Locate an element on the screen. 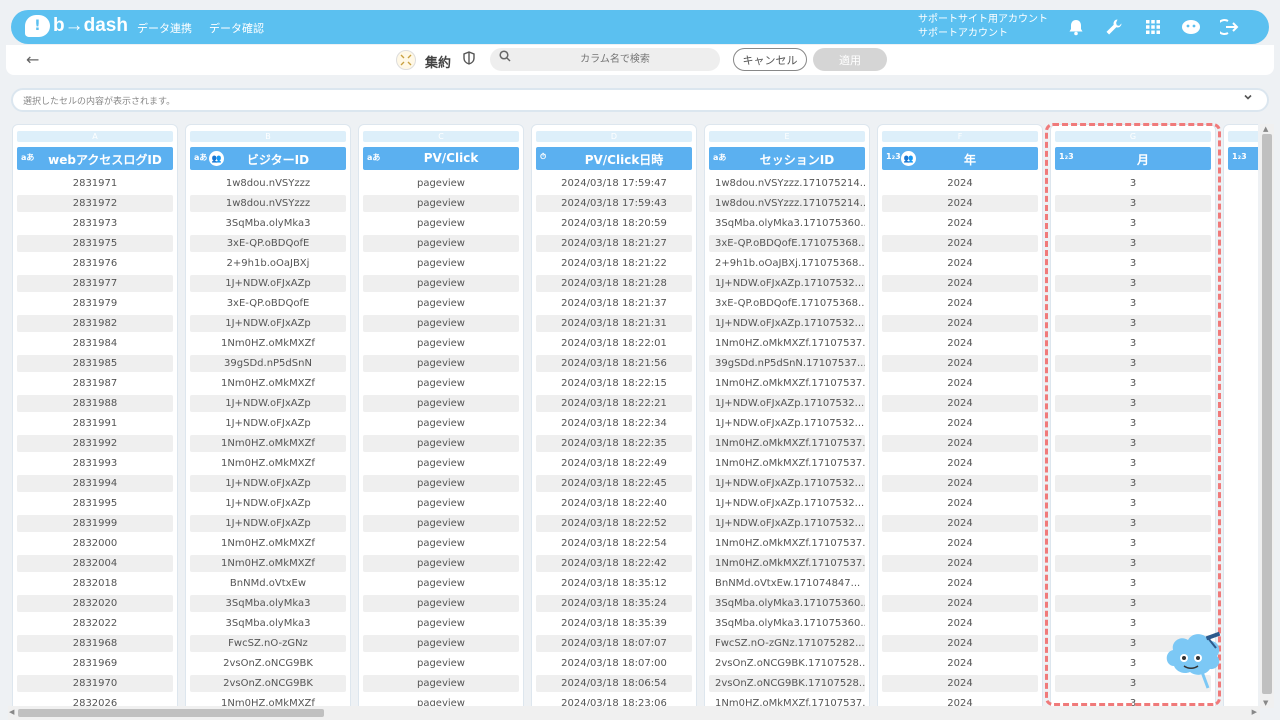 This screenshot has width=1280, height=720. table-cell: 2024/03/18 18:22:34 is located at coordinates (614, 423).